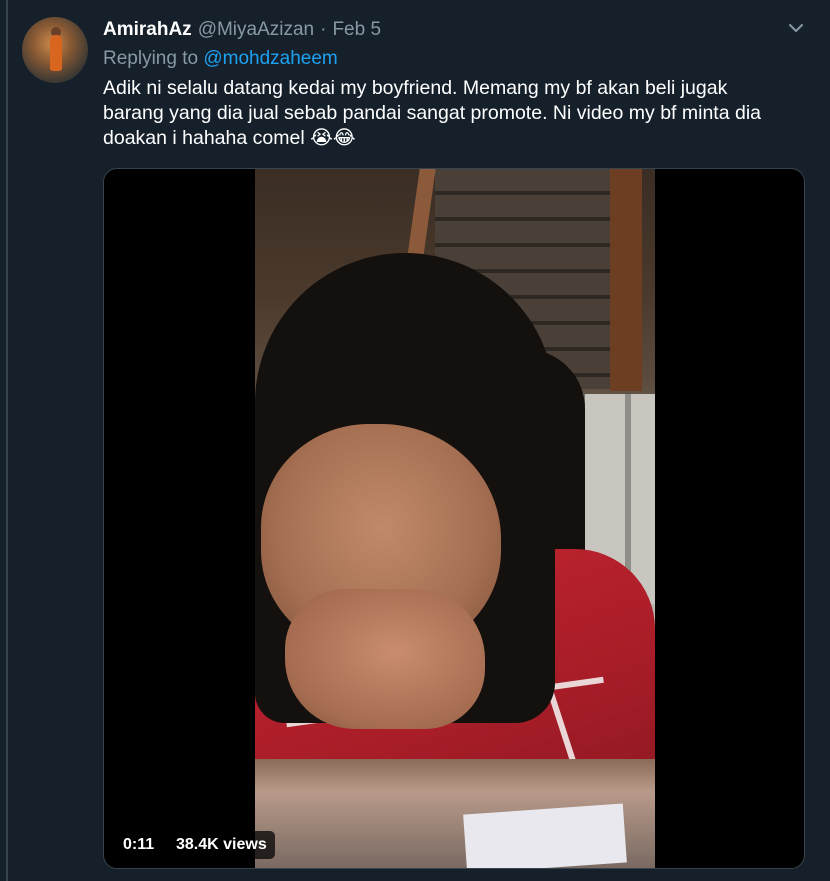 Image resolution: width=830 pixels, height=881 pixels. I want to click on video-duration-badge: 0:11, so click(139, 845).